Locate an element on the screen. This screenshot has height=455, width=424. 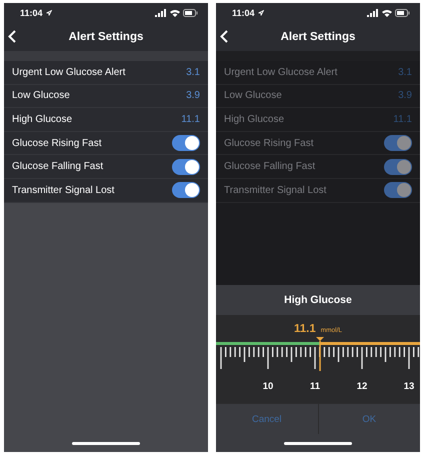
scale-label: 12 is located at coordinates (362, 386).